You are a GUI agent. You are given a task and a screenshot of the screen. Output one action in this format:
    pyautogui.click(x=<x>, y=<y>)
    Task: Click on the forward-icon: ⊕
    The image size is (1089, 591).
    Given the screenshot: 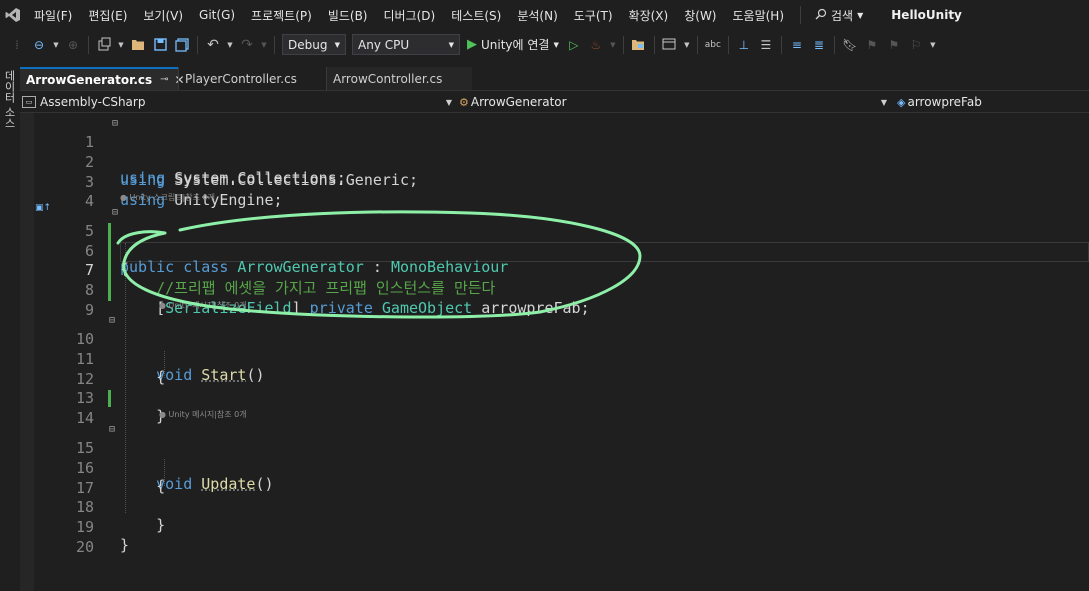 What is the action you would take?
    pyautogui.click(x=73, y=45)
    